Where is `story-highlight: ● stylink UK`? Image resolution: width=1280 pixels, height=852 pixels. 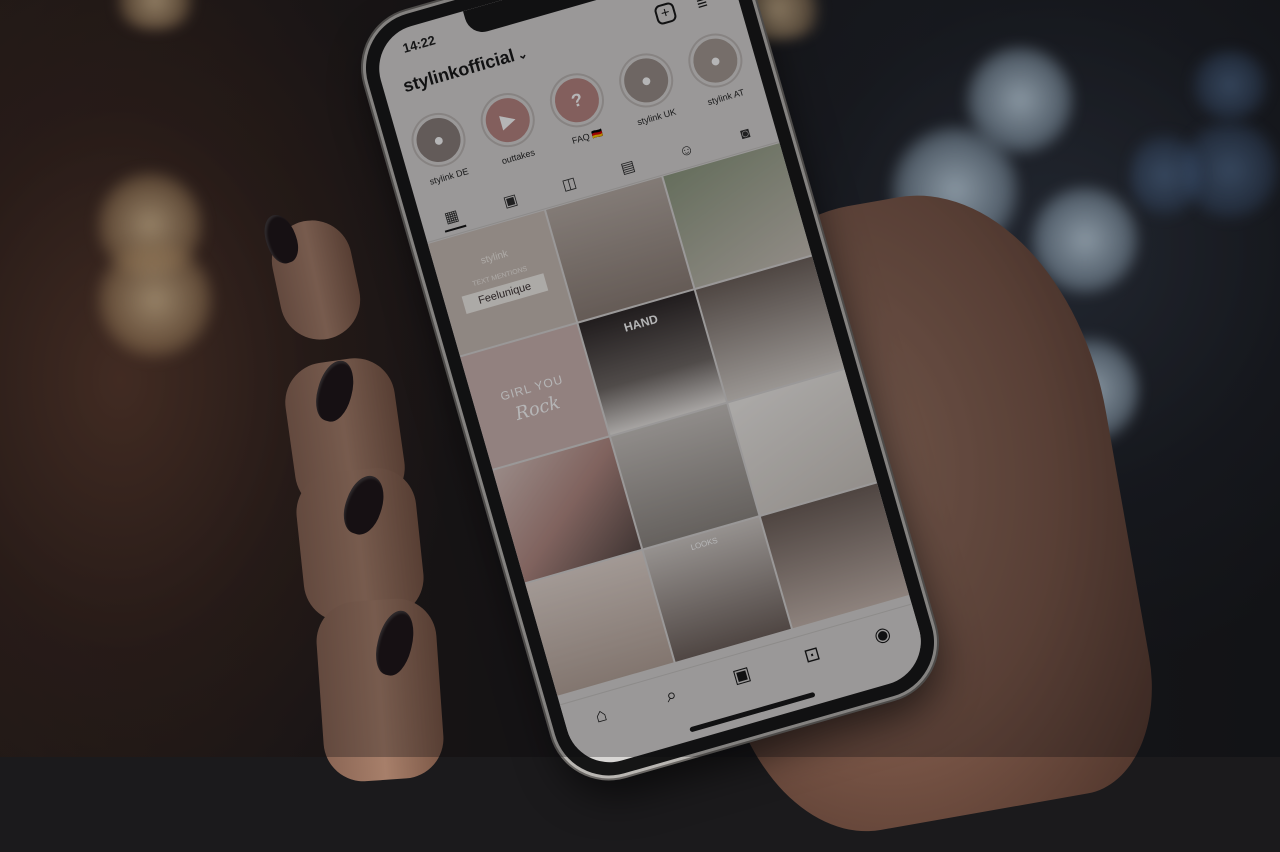
story-highlight: ● stylink UK is located at coordinates (649, 92).